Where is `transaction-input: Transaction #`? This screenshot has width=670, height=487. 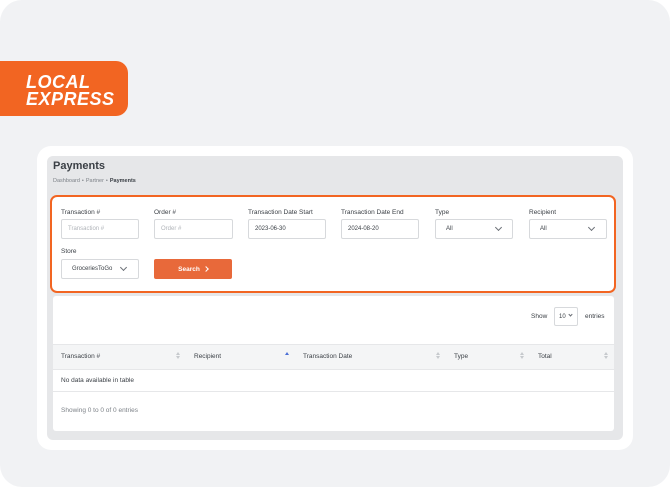
transaction-input: Transaction # is located at coordinates (100, 229).